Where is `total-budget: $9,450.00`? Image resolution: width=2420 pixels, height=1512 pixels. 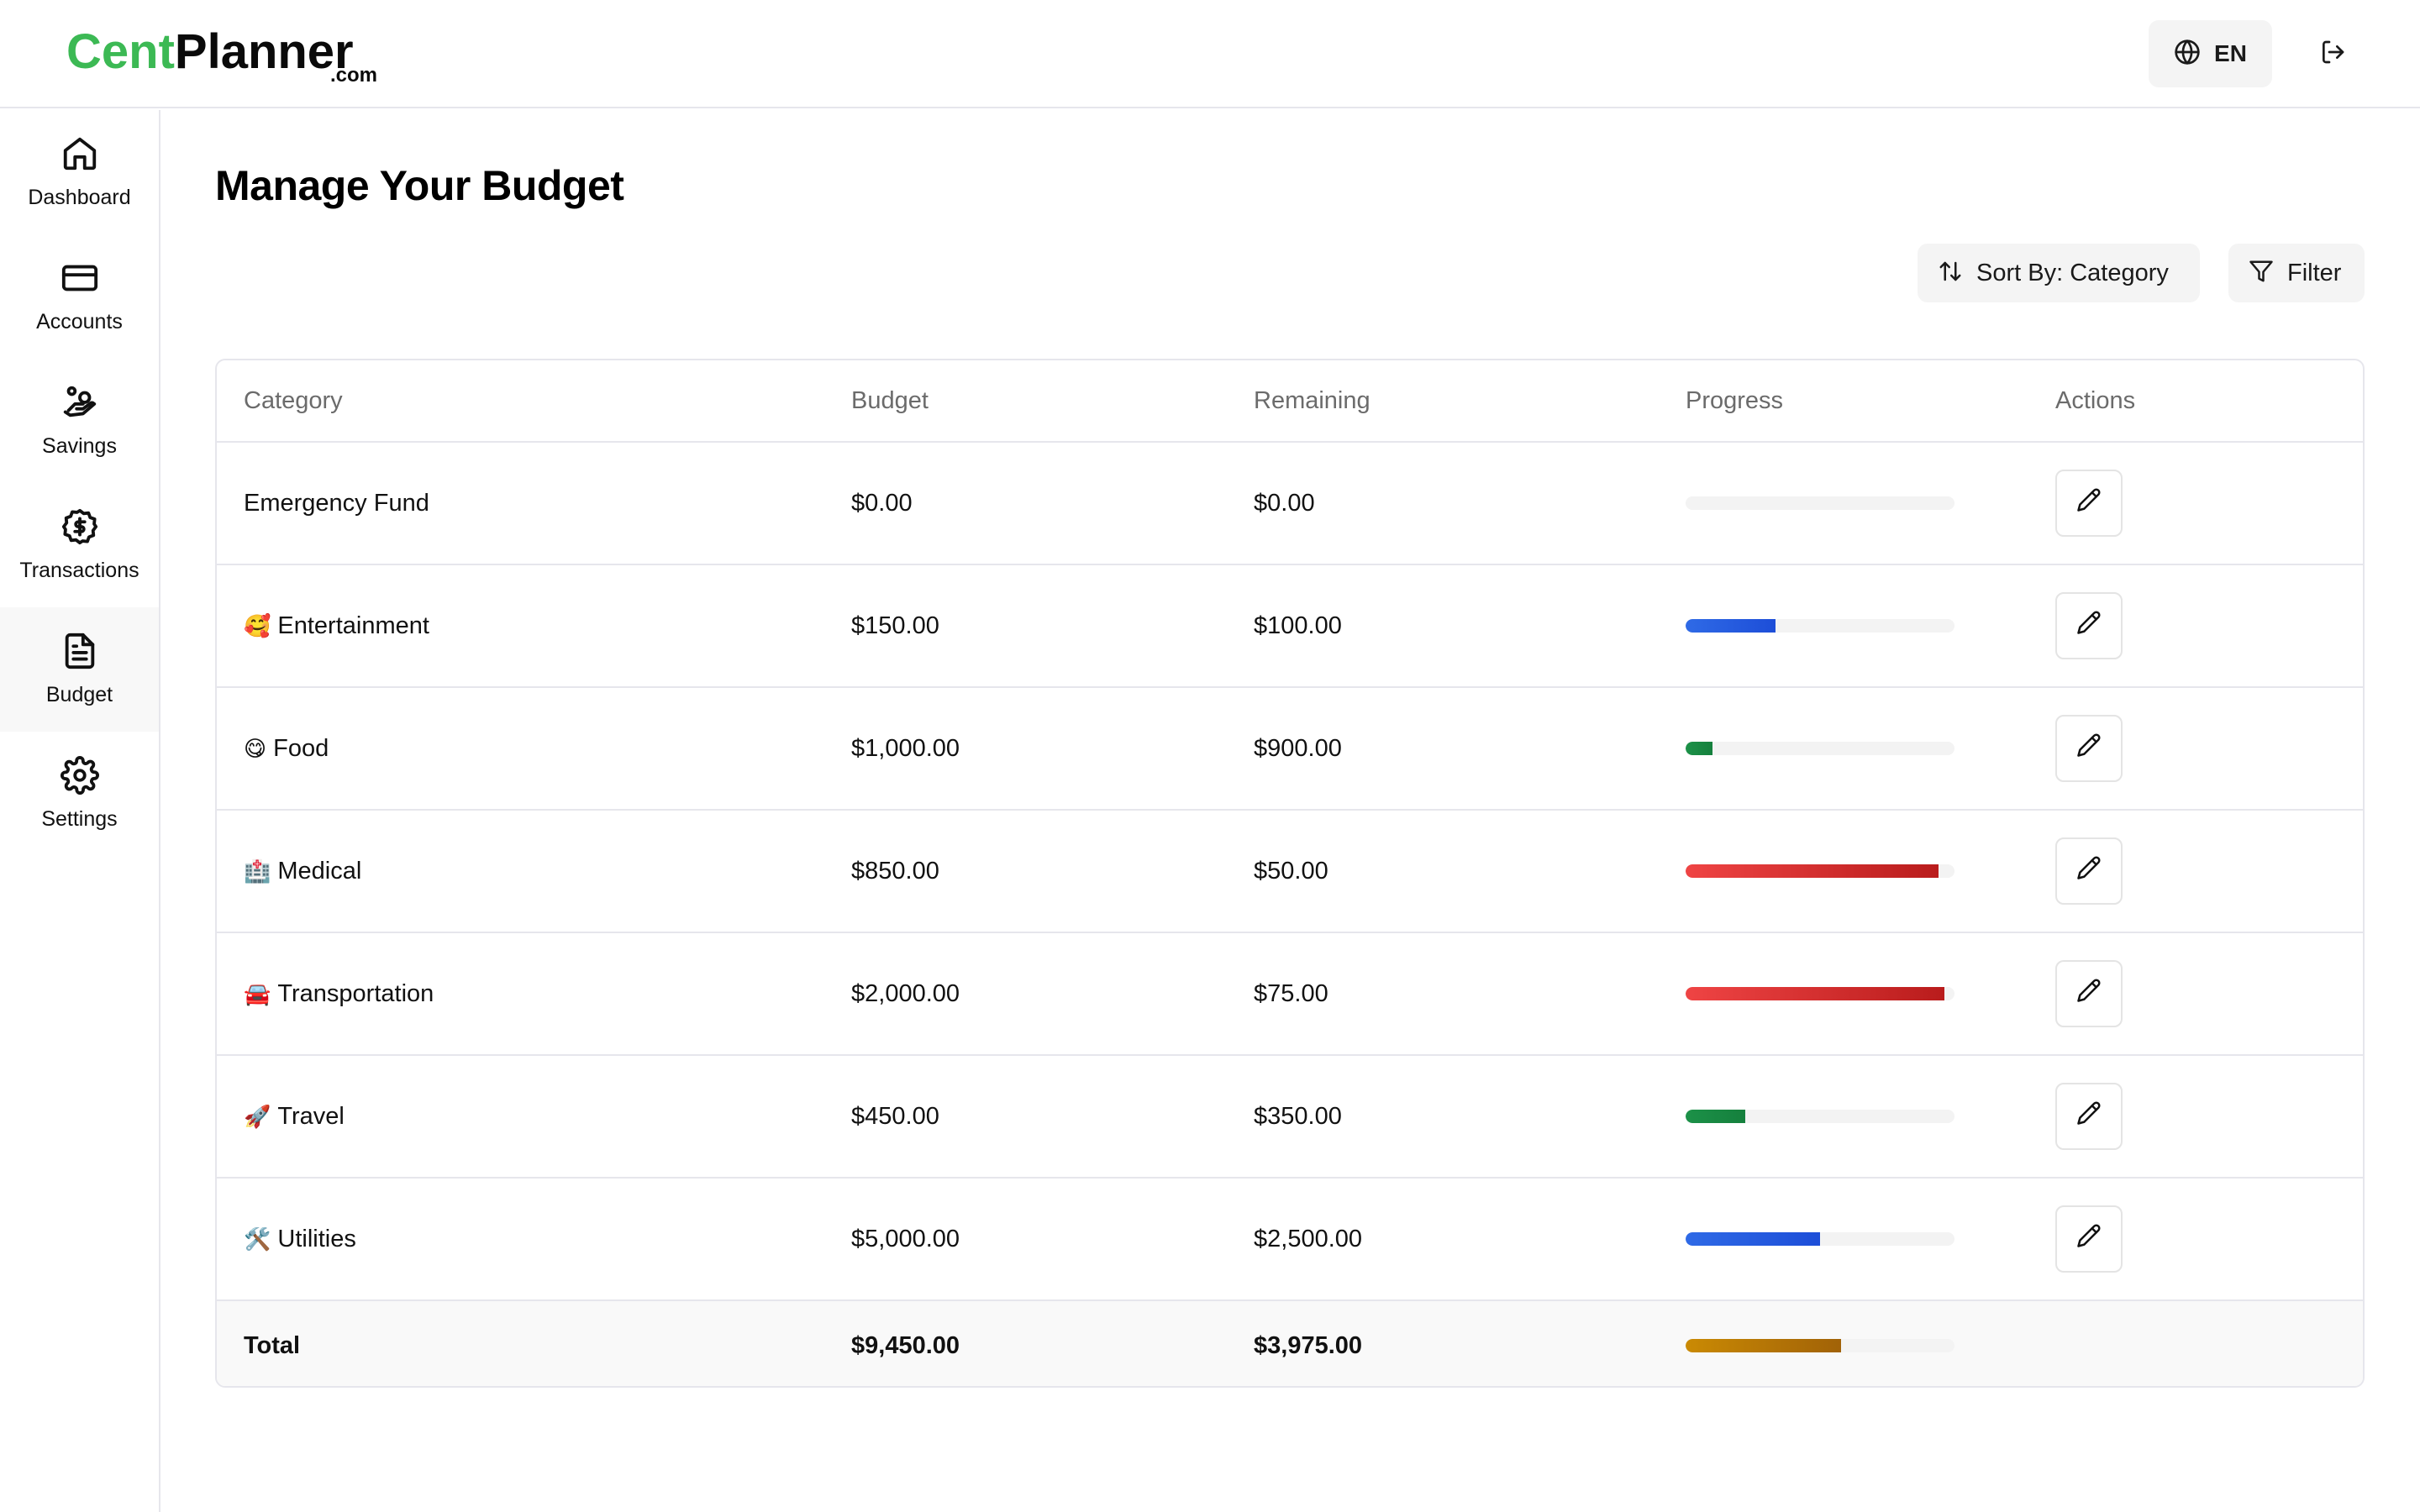 total-budget: $9,450.00 is located at coordinates (905, 1345).